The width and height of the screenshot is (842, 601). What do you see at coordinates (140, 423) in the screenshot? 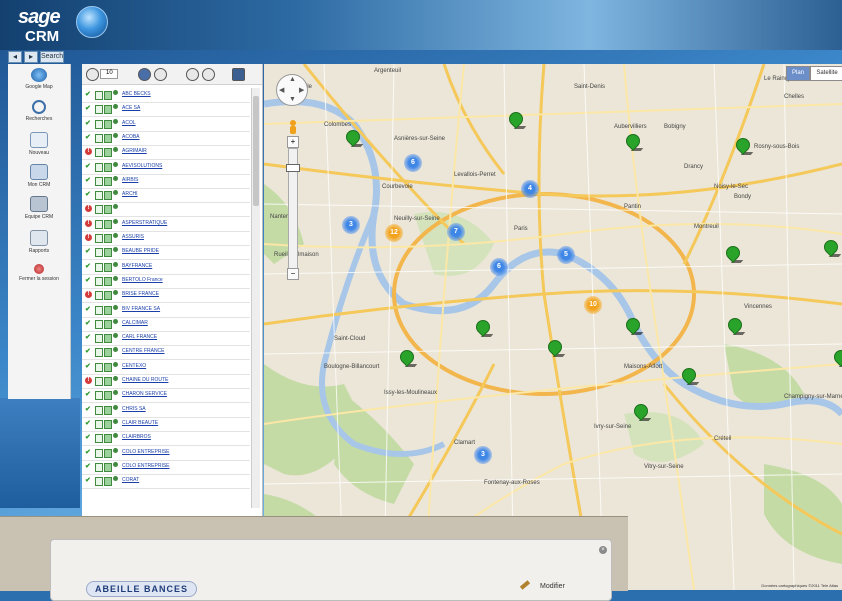
I see `company-link: CLAIR BEAUTE` at bounding box center [140, 423].